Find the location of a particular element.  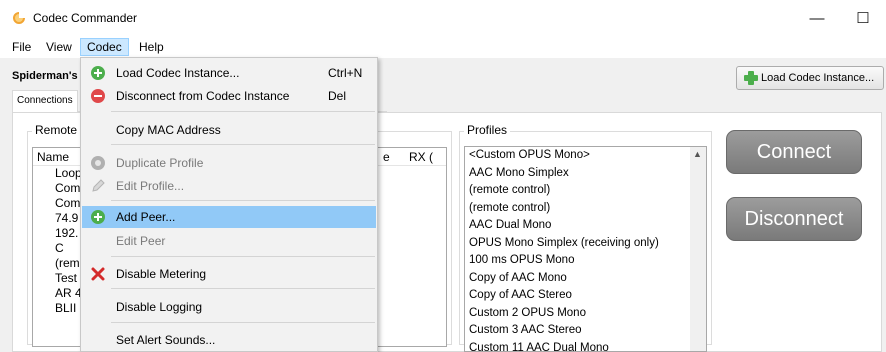

menu-item-label: Edit Peer is located at coordinates (141, 241).